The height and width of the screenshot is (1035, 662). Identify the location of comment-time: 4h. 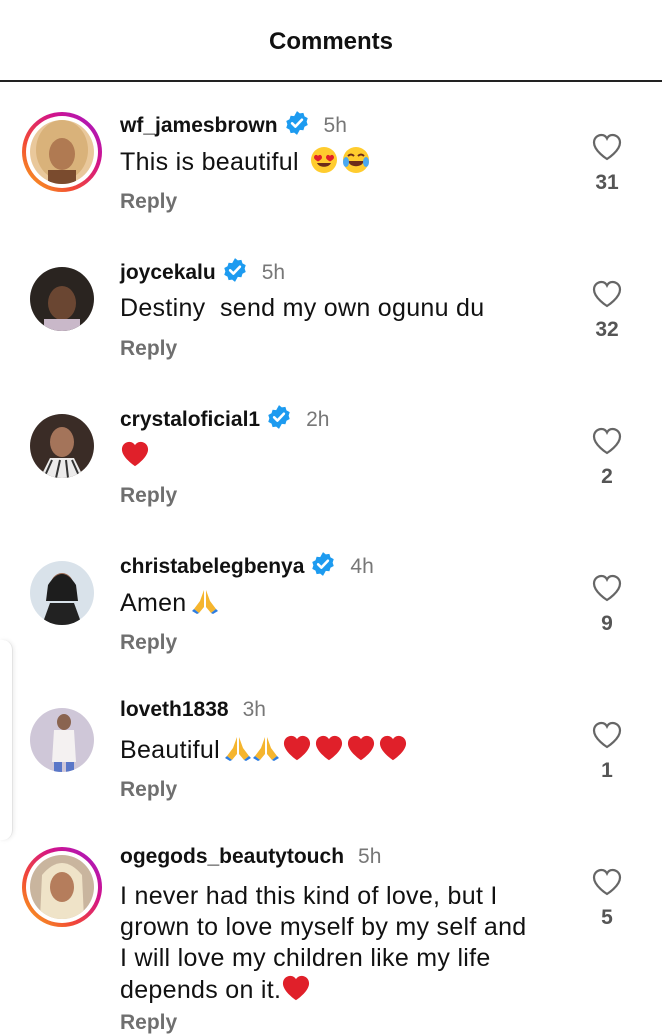
(362, 566).